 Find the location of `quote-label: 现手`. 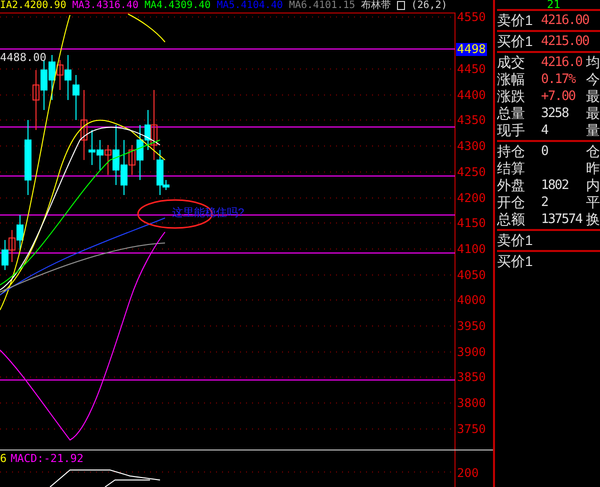

quote-label: 现手 is located at coordinates (511, 130).